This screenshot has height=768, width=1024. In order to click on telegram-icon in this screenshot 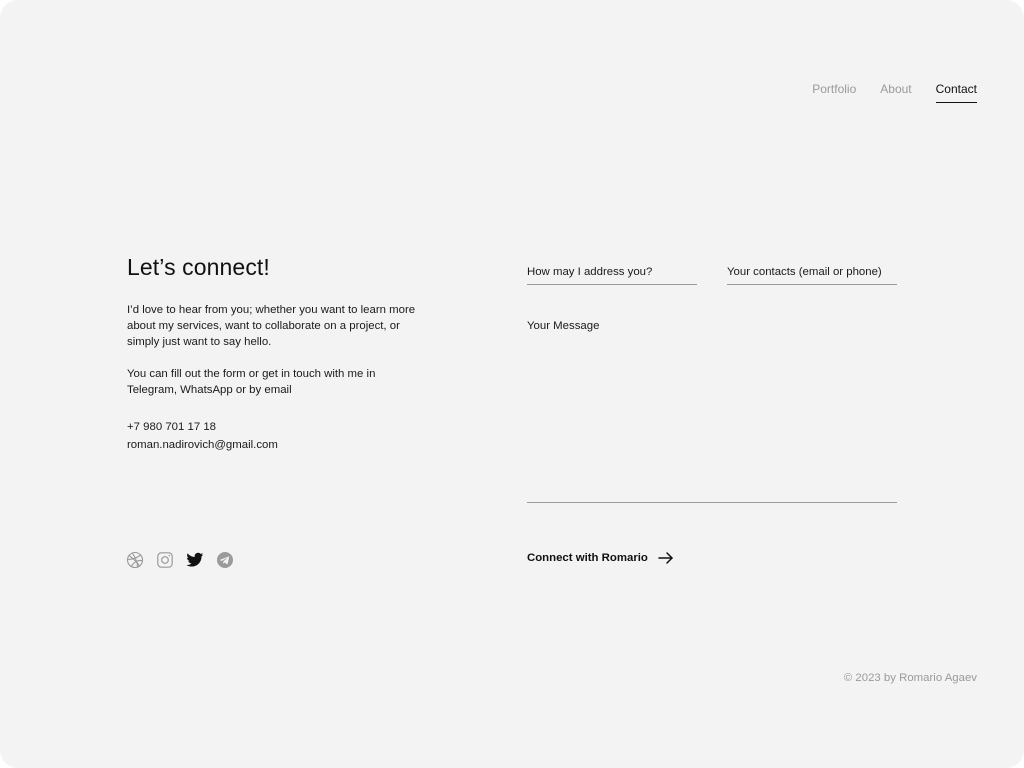, I will do `click(225, 560)`.